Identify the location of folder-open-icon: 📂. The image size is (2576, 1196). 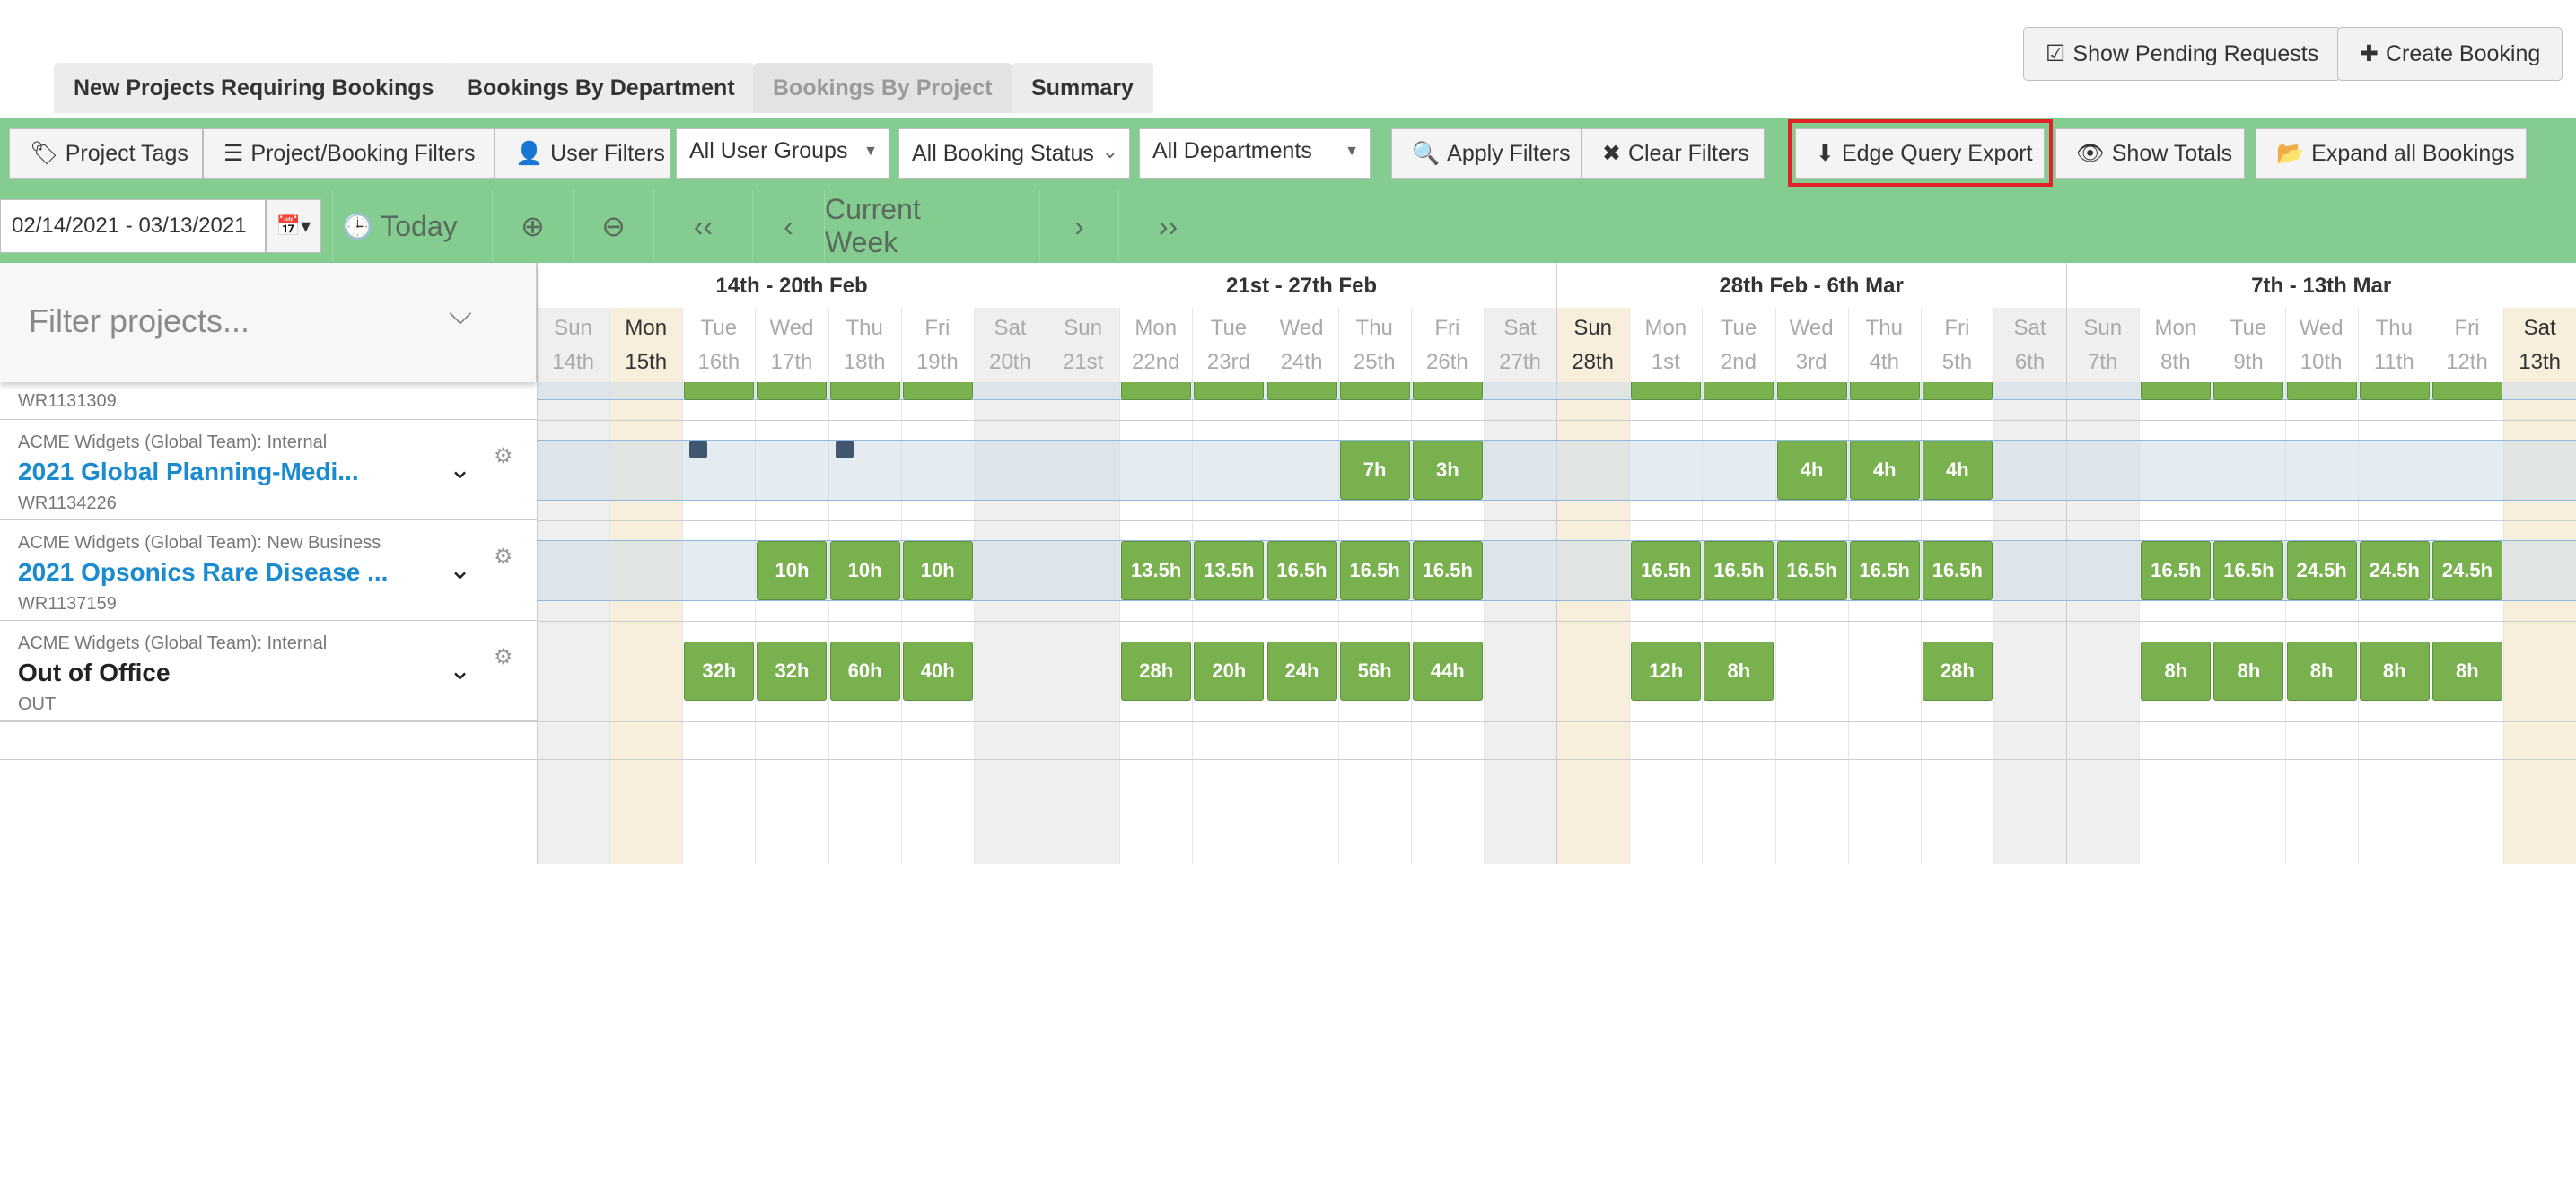
(2290, 153).